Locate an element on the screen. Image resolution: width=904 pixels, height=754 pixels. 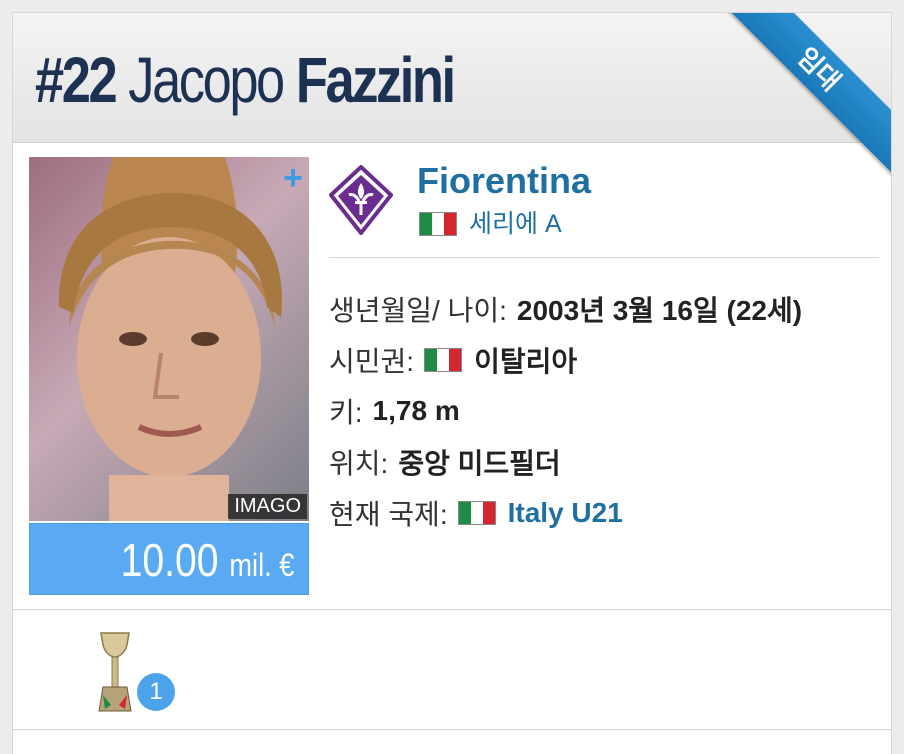
player-photo: + IMAGO is located at coordinates (169, 339).